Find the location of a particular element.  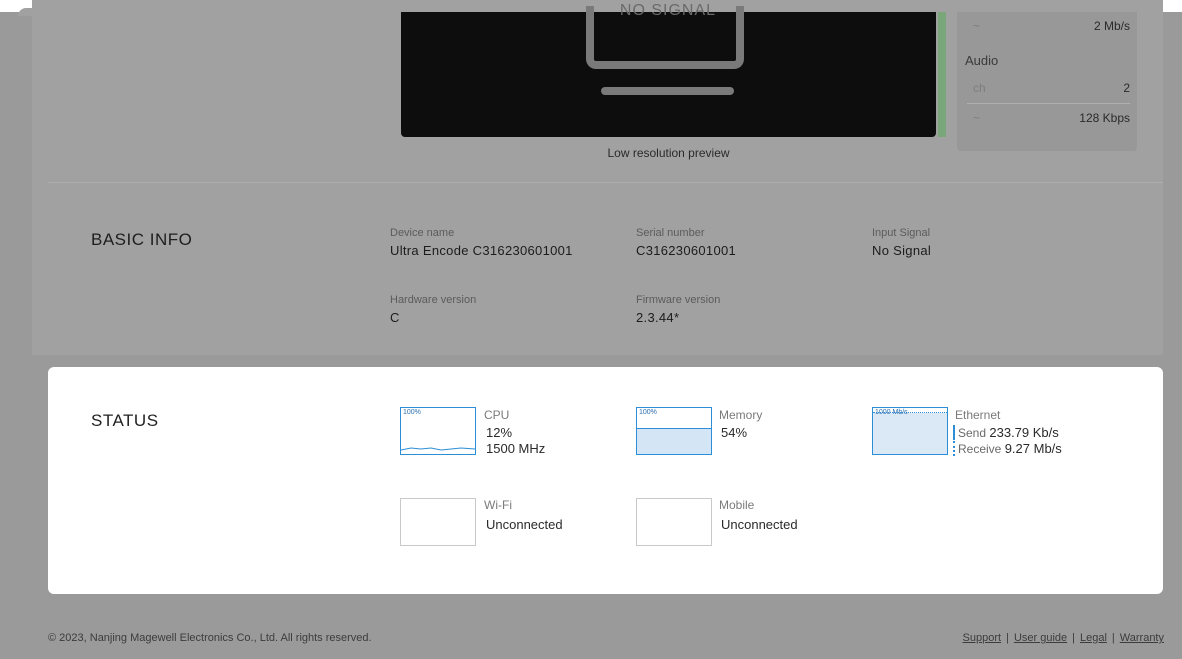

section-divider is located at coordinates (605, 182).